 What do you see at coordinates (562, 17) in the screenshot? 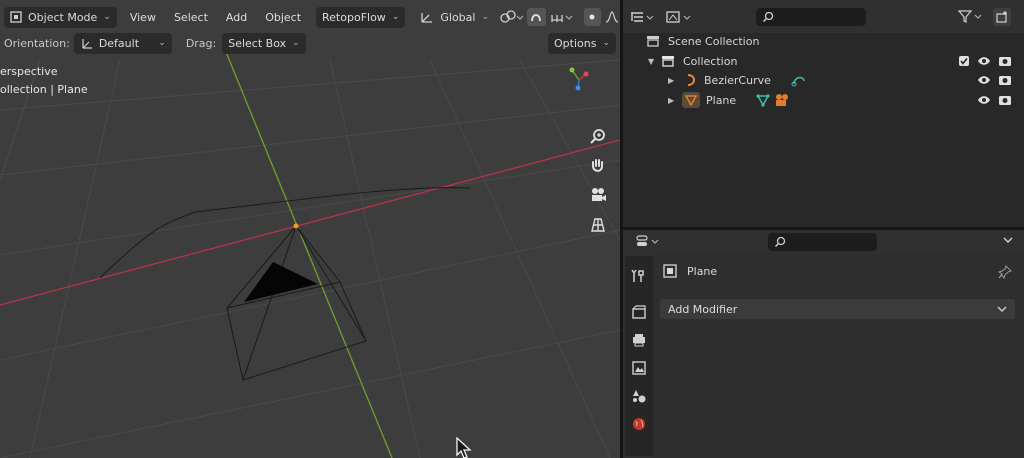
I see `snap-increment-icon` at bounding box center [562, 17].